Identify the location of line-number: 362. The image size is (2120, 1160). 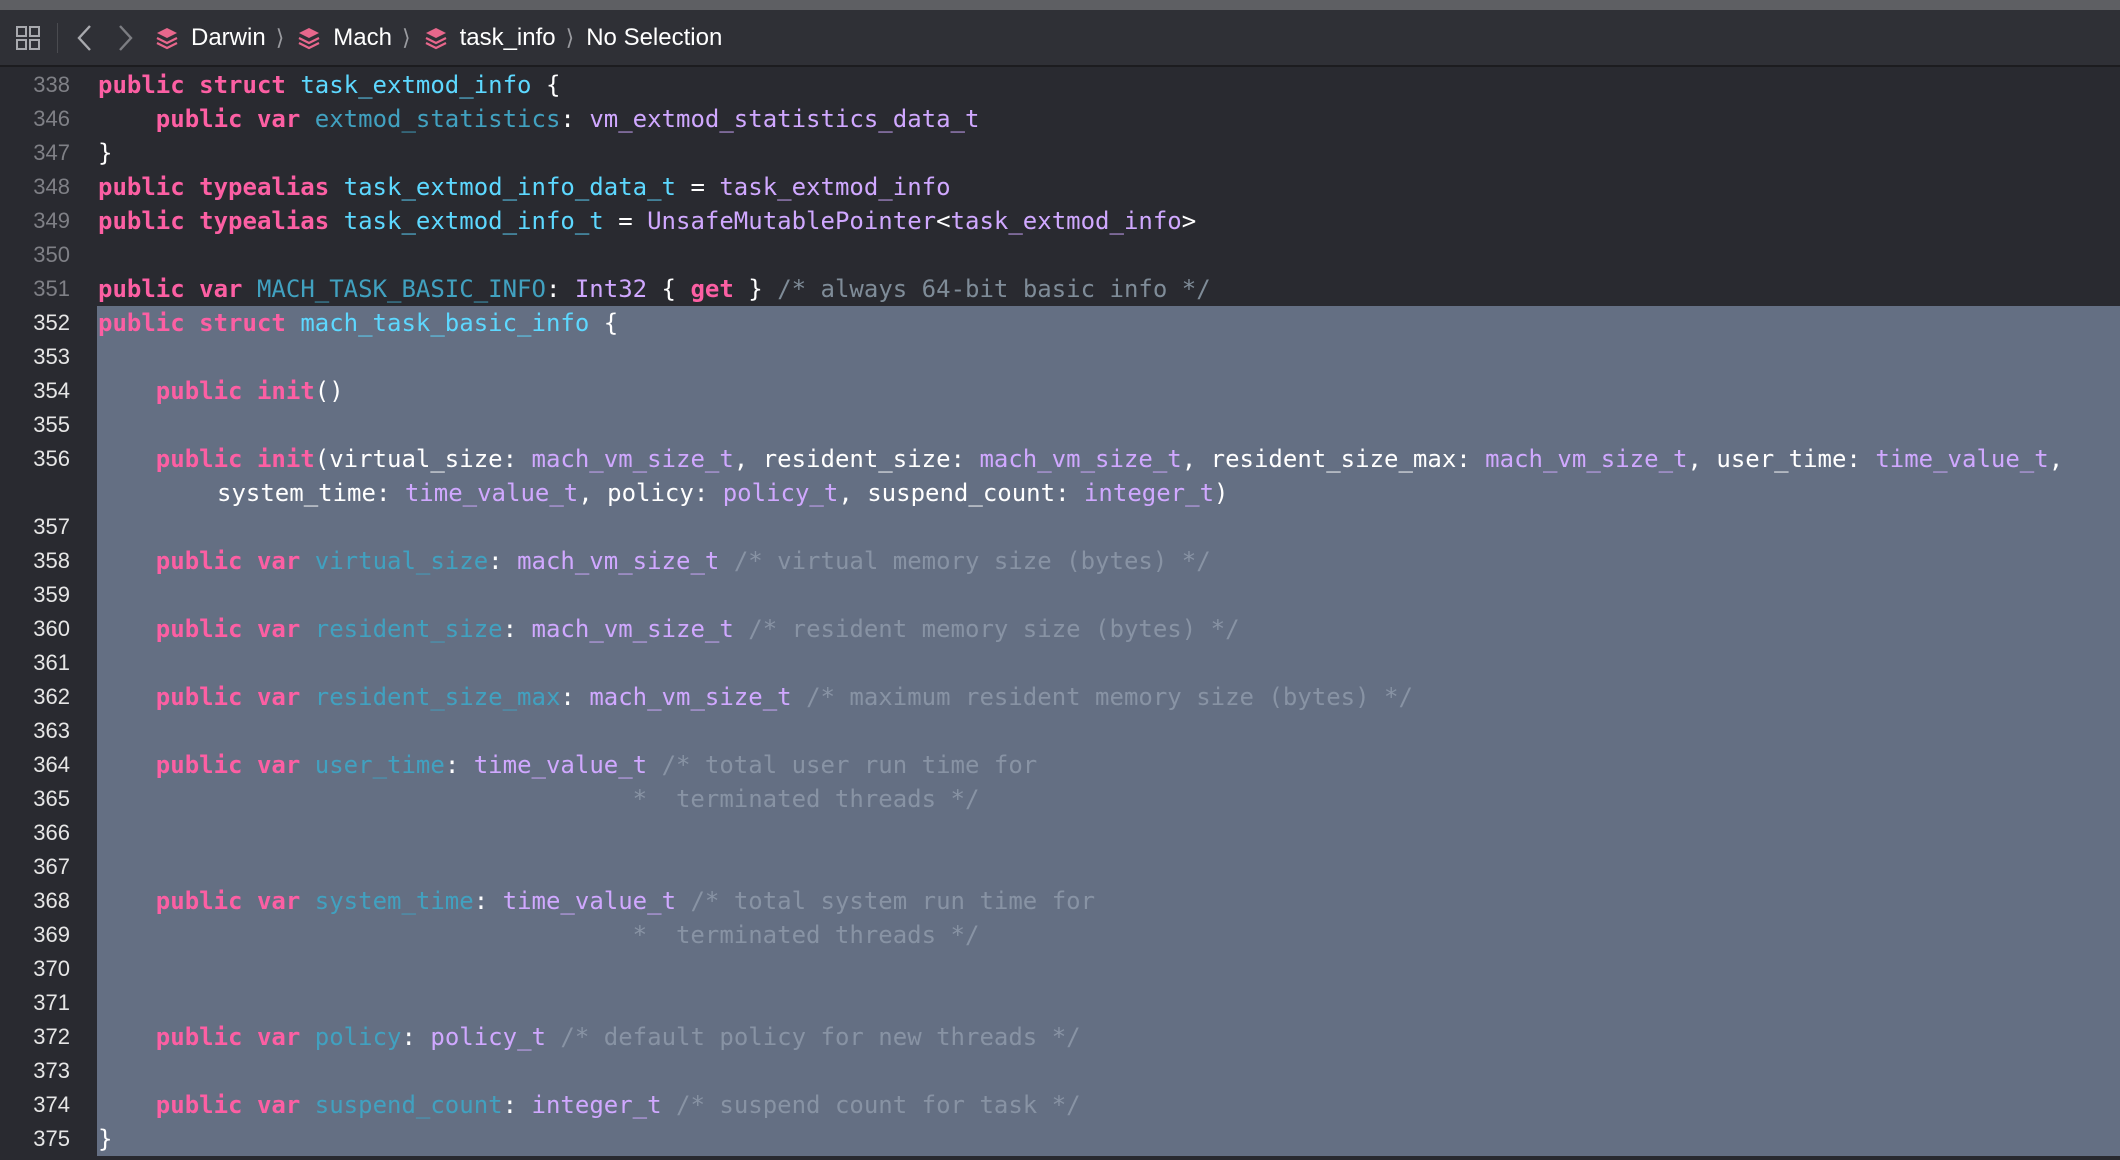
(51, 696).